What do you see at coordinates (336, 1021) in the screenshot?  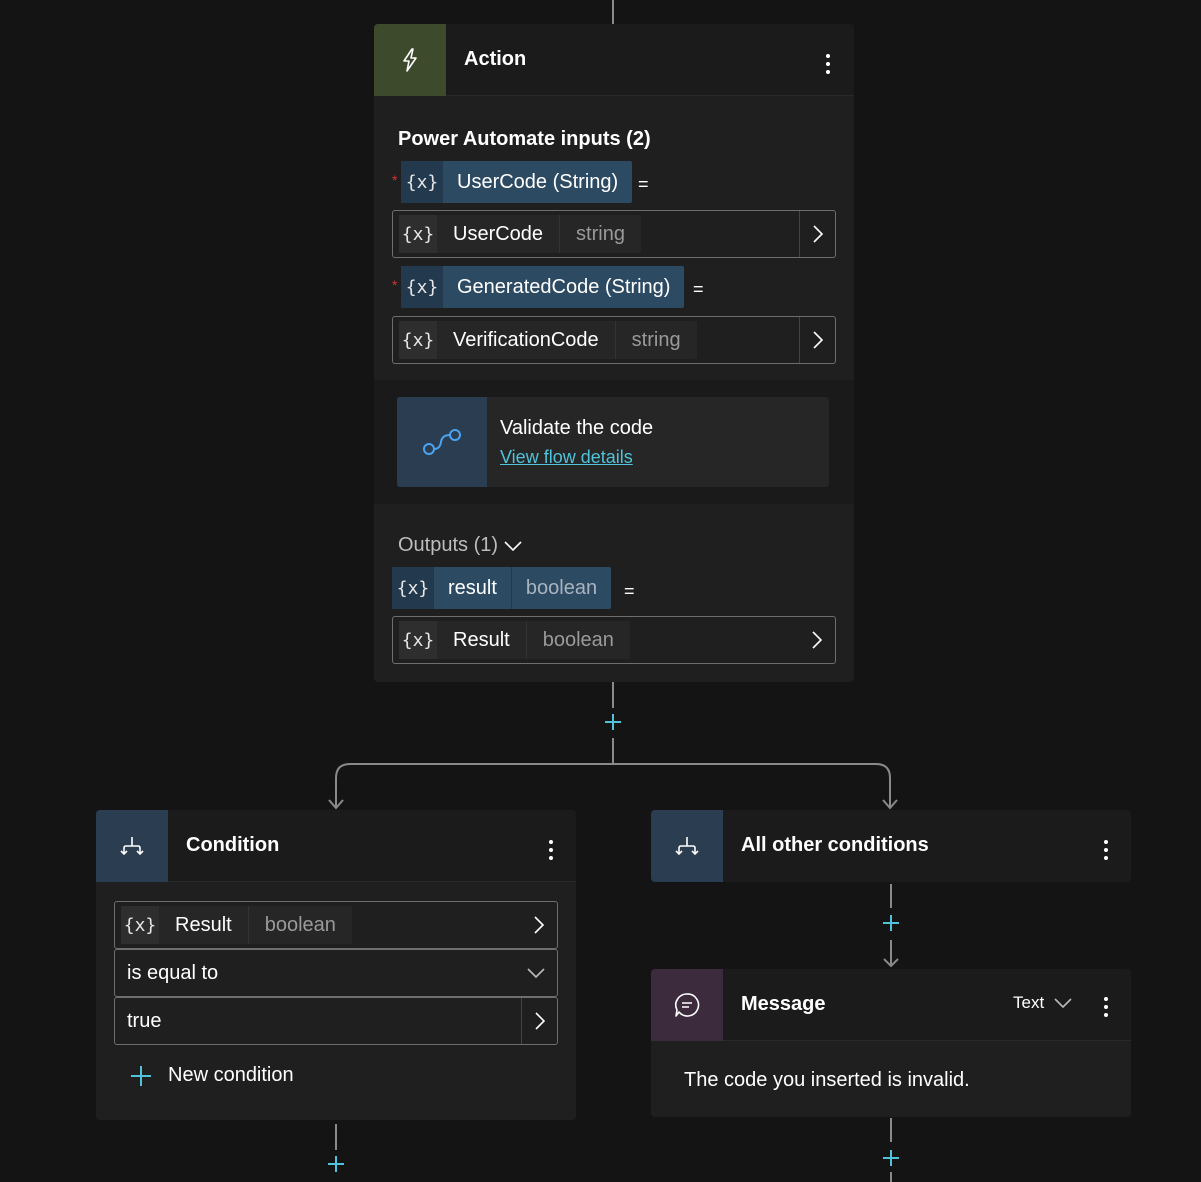 I see `condition-right-operand: true` at bounding box center [336, 1021].